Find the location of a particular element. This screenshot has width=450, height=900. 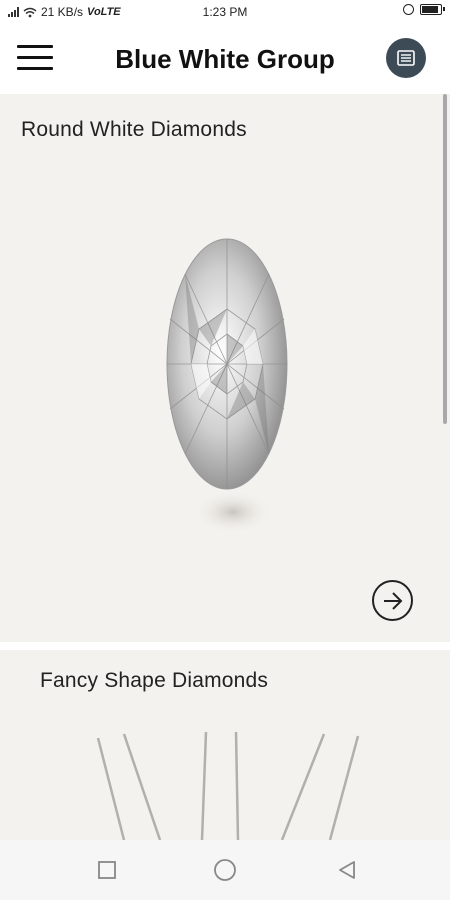

diamond-image is located at coordinates (230, 394).